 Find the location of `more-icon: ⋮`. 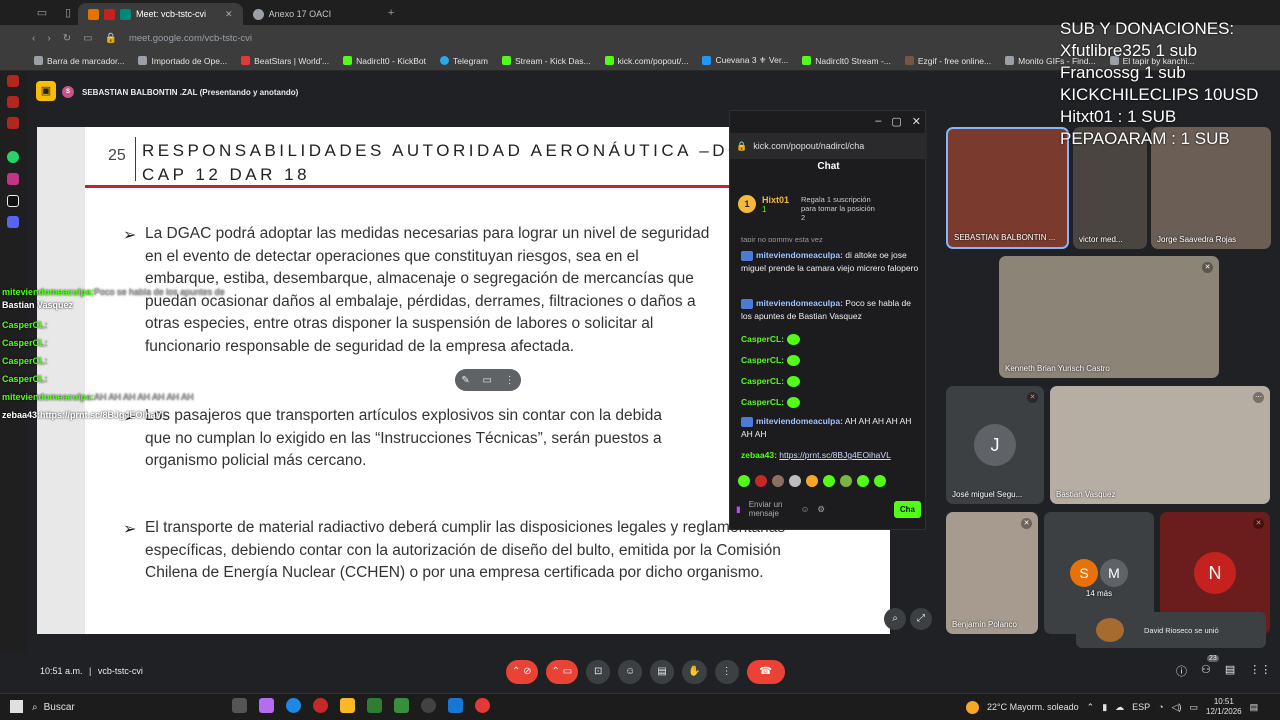

more-icon: ⋮ is located at coordinates (510, 380).